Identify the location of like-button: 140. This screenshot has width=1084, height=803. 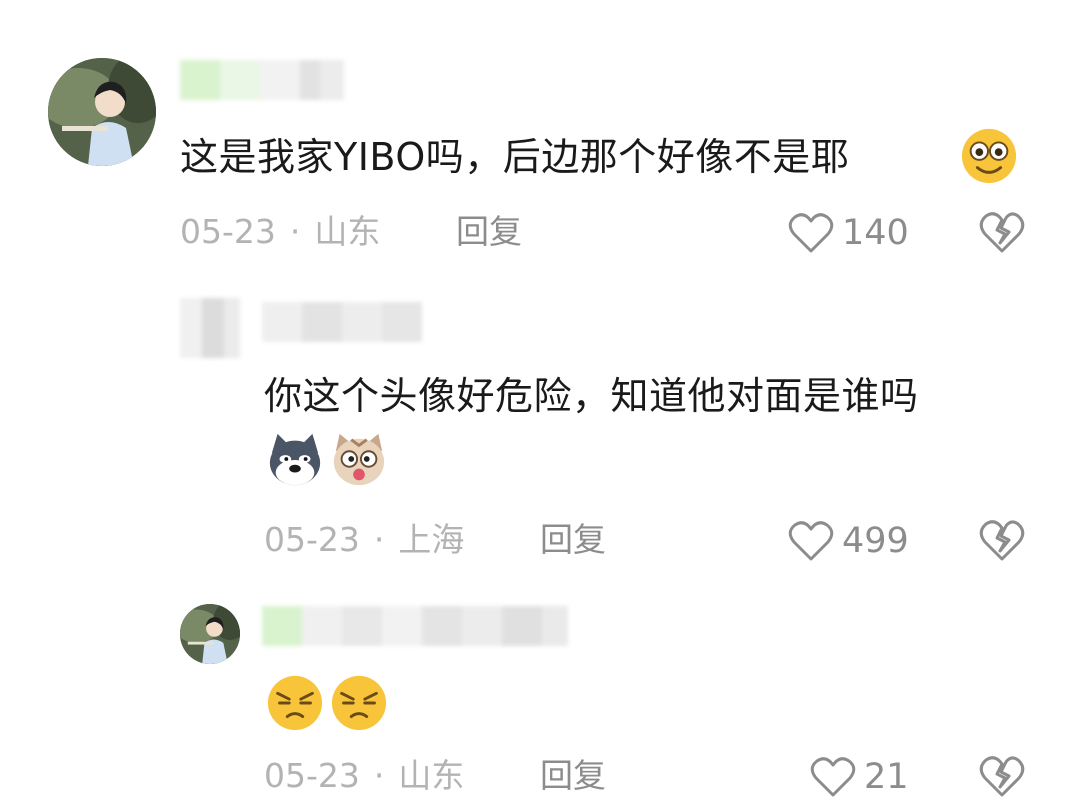
(848, 233).